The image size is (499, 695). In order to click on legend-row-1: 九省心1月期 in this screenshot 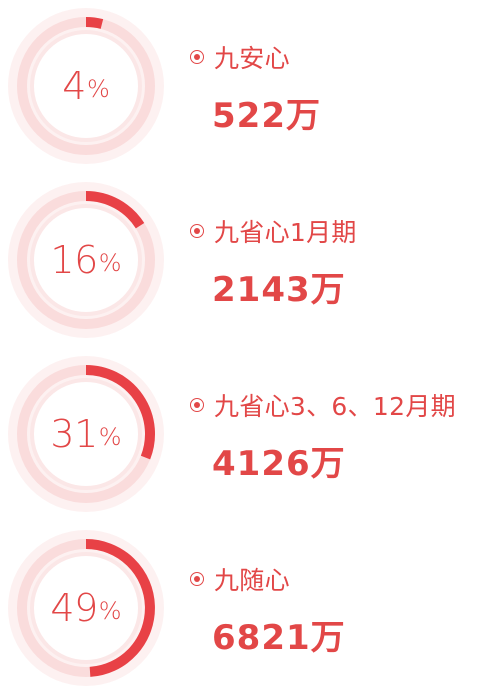, I will do `click(273, 231)`.